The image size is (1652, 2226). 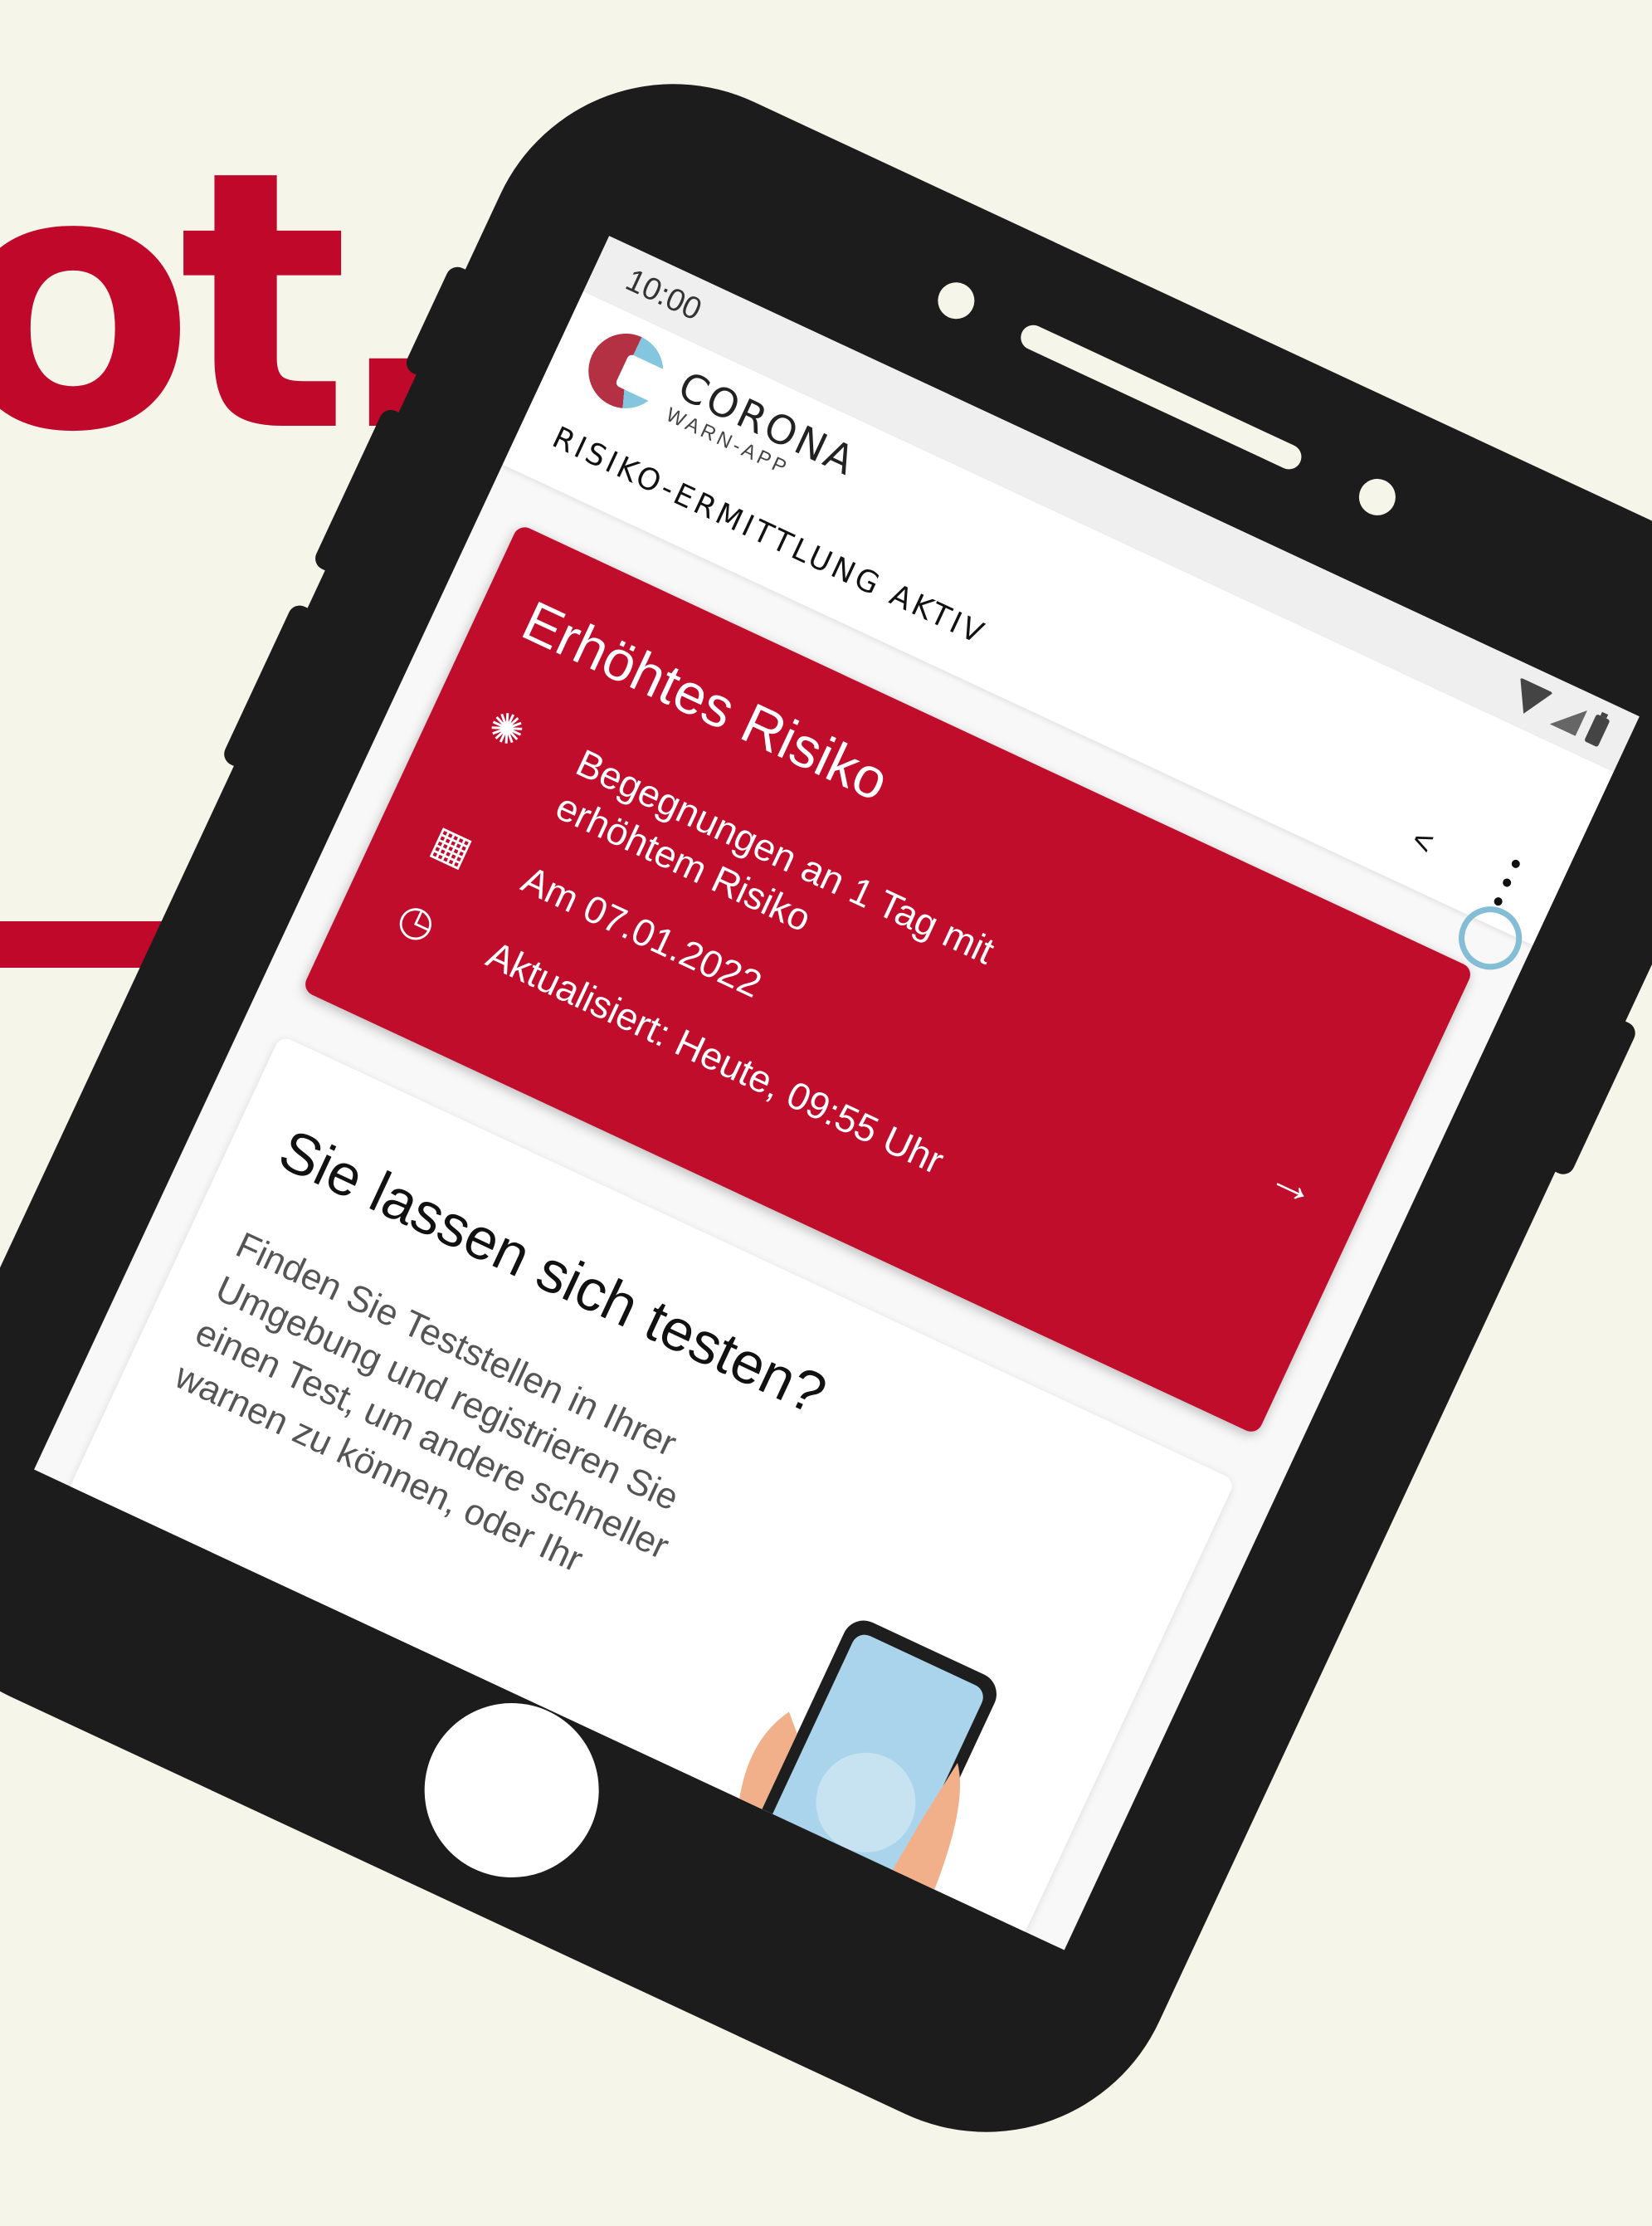 What do you see at coordinates (1377, 497) in the screenshot?
I see `proximity-sensor` at bounding box center [1377, 497].